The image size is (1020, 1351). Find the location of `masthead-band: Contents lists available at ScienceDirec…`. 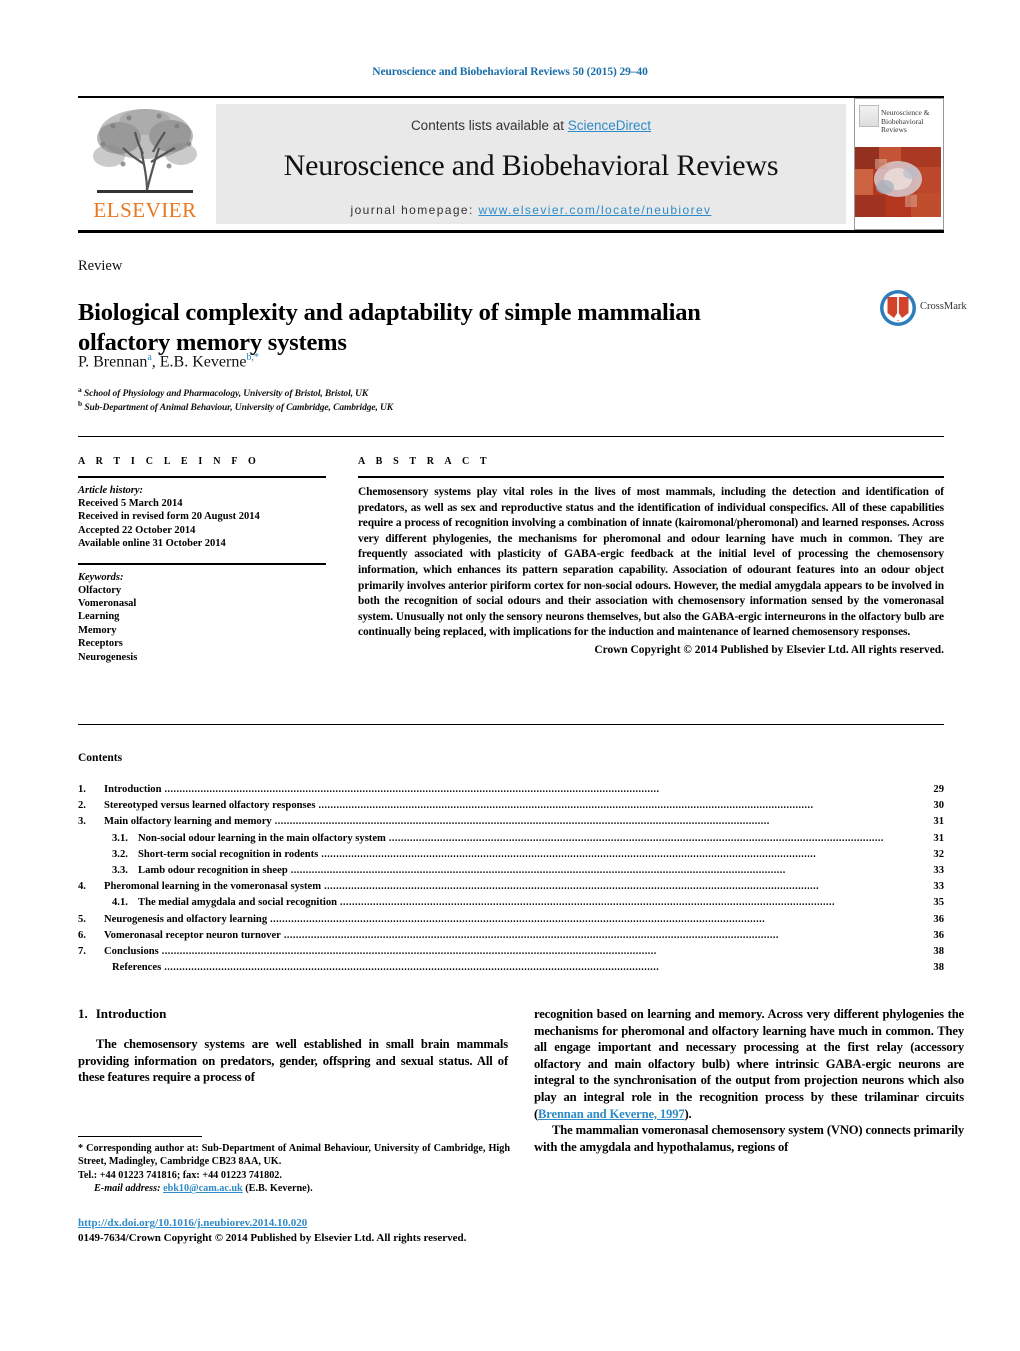

masthead-band: Contents lists available at ScienceDirec… is located at coordinates (531, 164).